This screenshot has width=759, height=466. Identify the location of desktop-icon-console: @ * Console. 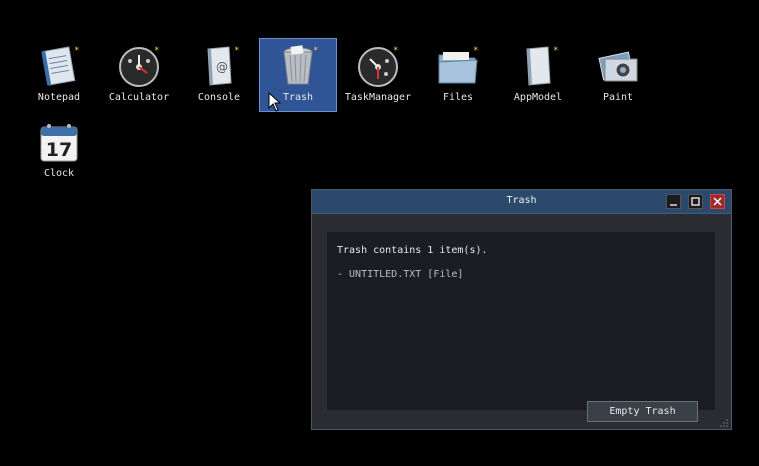
(219, 75).